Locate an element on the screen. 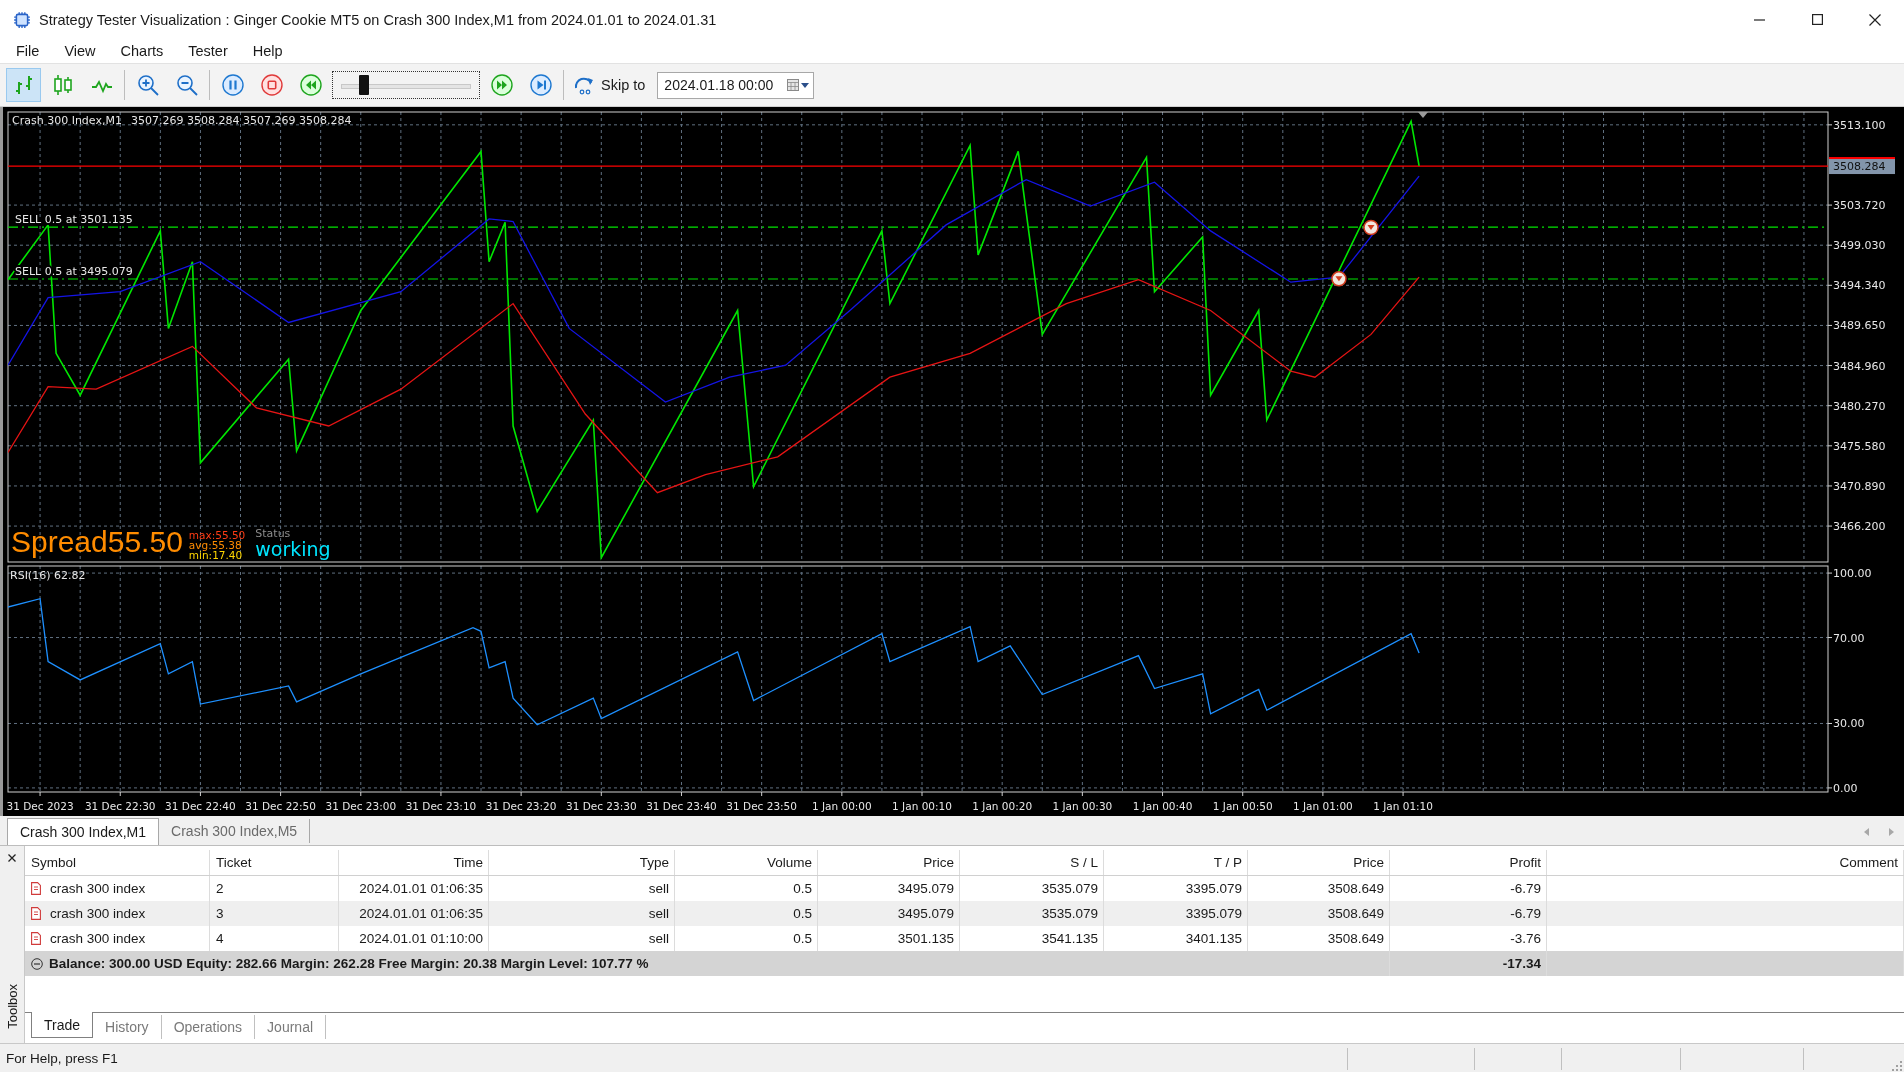 Image resolution: width=1904 pixels, height=1072 pixels. minimize-icon is located at coordinates (1759, 19).